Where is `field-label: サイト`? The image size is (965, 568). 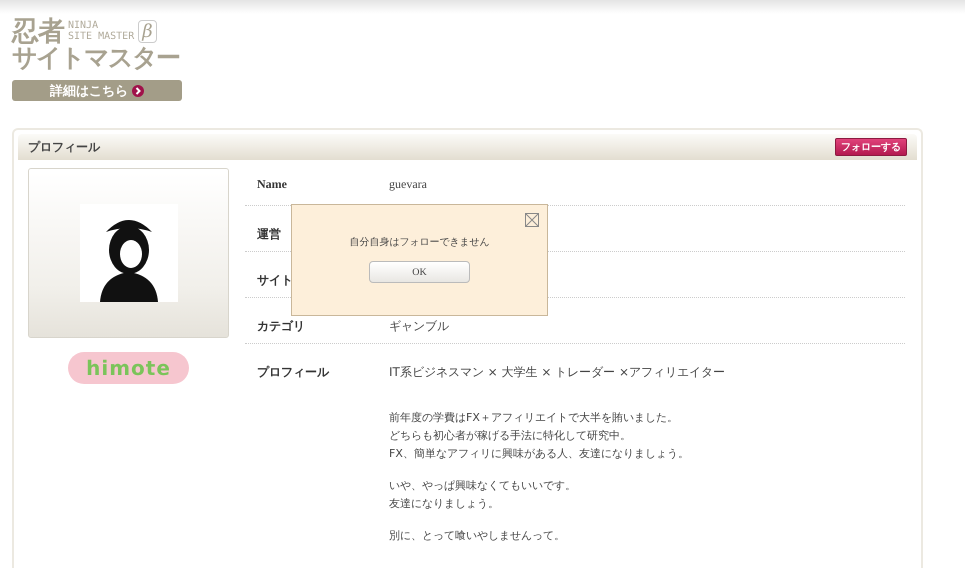 field-label: サイト is located at coordinates (275, 280).